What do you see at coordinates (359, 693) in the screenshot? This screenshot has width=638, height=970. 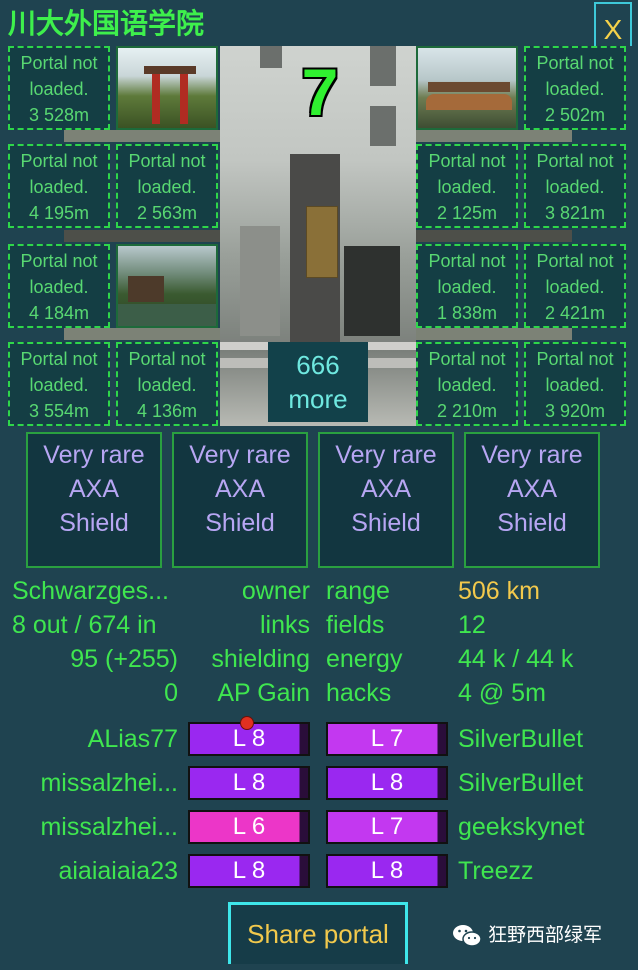 I see `hacks-label: hacks` at bounding box center [359, 693].